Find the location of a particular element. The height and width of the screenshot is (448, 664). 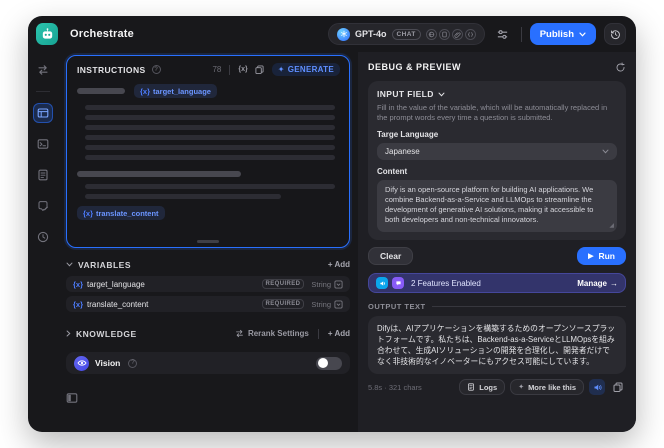

prompt-line: {x} target_language is located at coordinates (208, 91).